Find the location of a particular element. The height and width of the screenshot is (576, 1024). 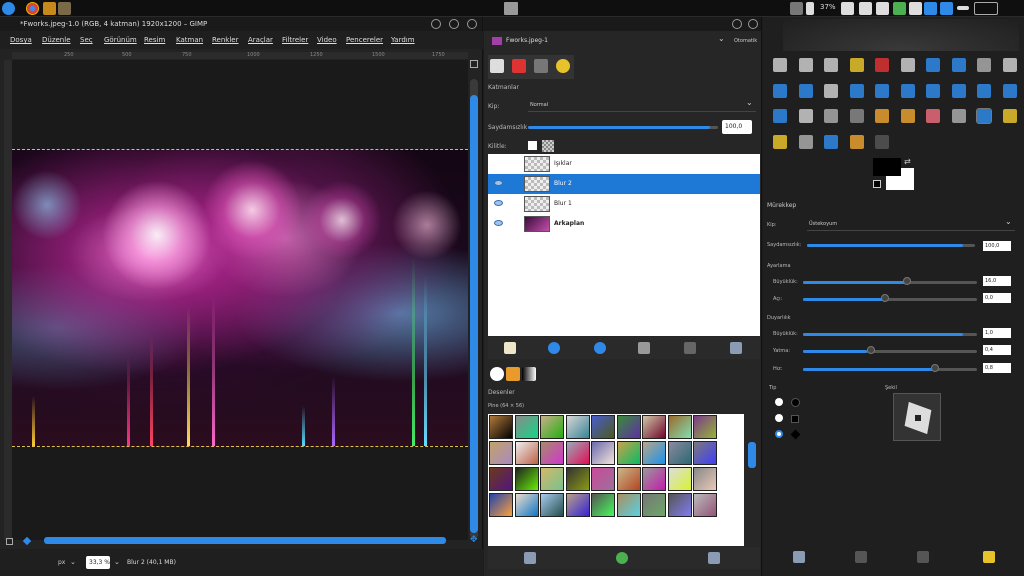

channels-tab-icon is located at coordinates (519, 66).